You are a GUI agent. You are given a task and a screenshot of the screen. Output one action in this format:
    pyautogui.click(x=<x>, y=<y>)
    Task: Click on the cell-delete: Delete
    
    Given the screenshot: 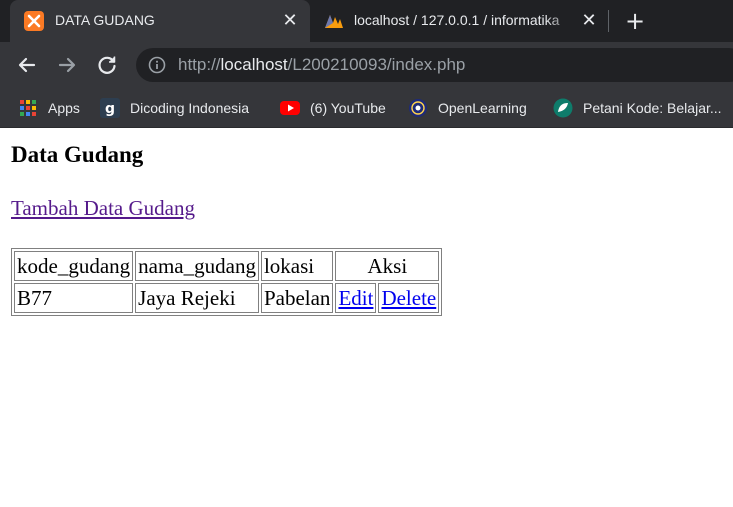 What is the action you would take?
    pyautogui.click(x=409, y=298)
    